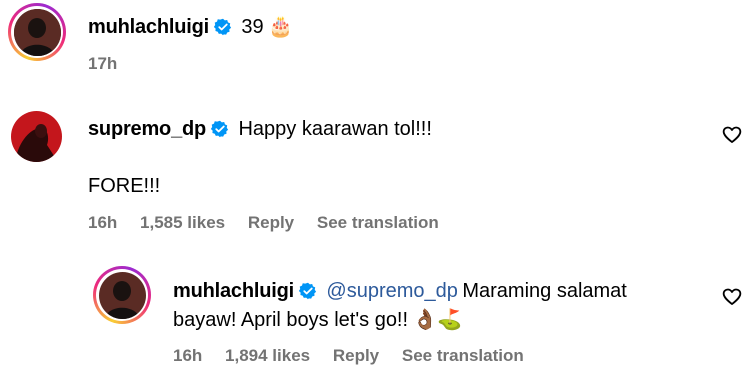 This screenshot has height=370, width=750. Describe the element at coordinates (271, 222) in the screenshot. I see `comment-reply-button: Reply` at that location.